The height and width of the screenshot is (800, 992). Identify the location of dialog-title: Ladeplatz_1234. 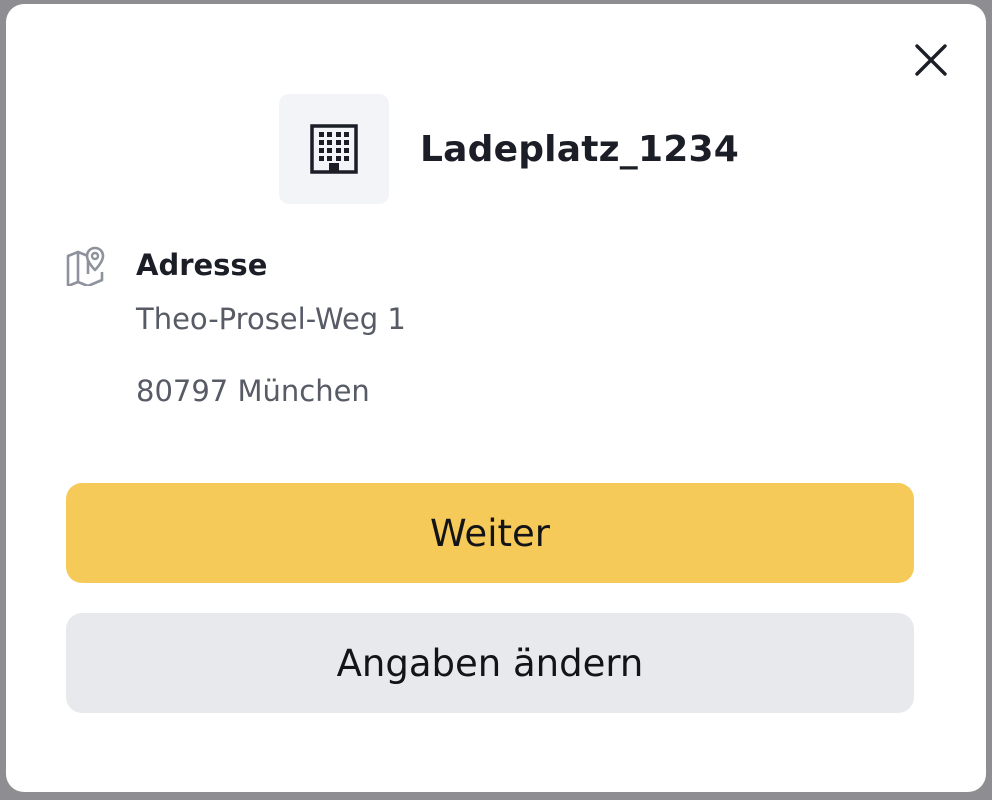
(579, 149).